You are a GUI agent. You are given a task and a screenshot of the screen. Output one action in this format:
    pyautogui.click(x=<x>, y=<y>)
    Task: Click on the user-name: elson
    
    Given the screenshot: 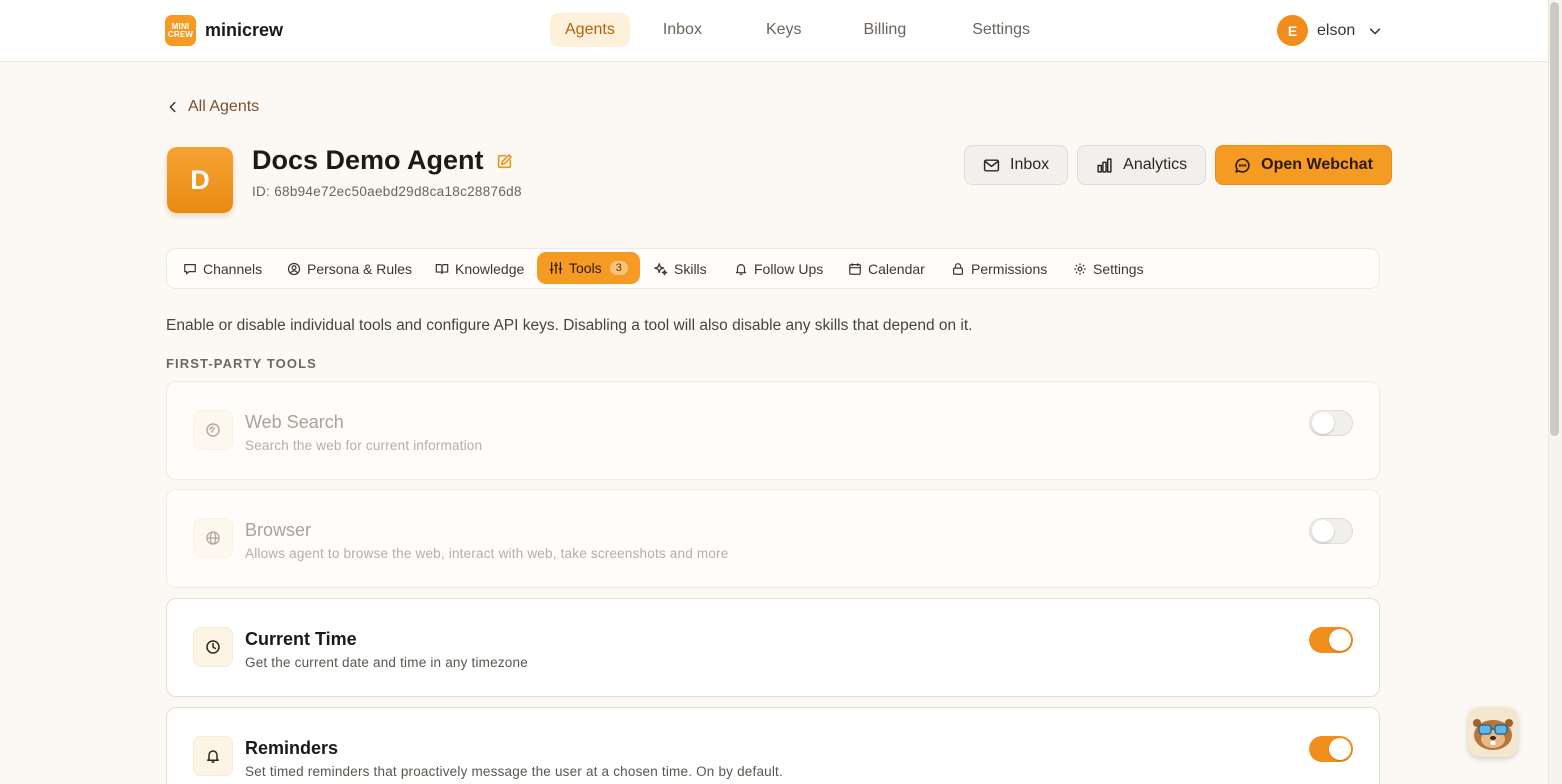 What is the action you would take?
    pyautogui.click(x=1336, y=30)
    